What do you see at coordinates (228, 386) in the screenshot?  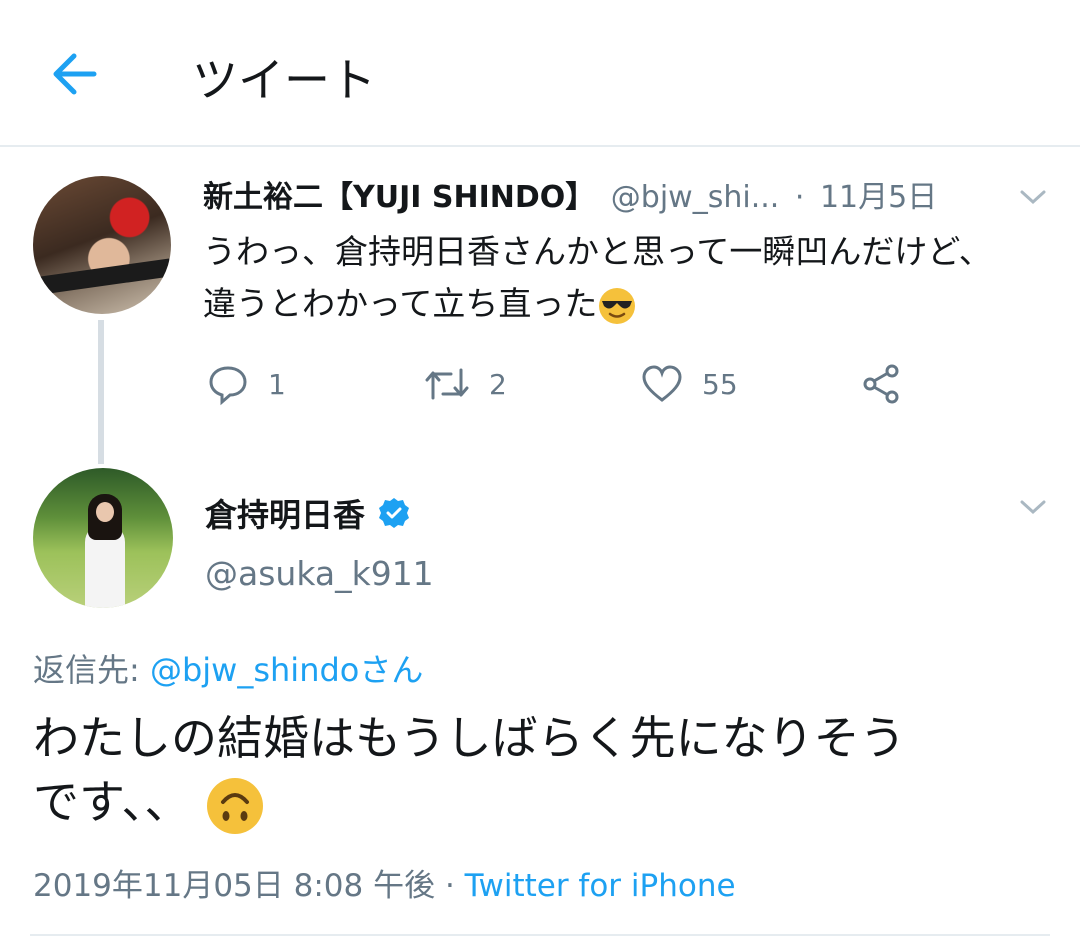 I see `reply-icon` at bounding box center [228, 386].